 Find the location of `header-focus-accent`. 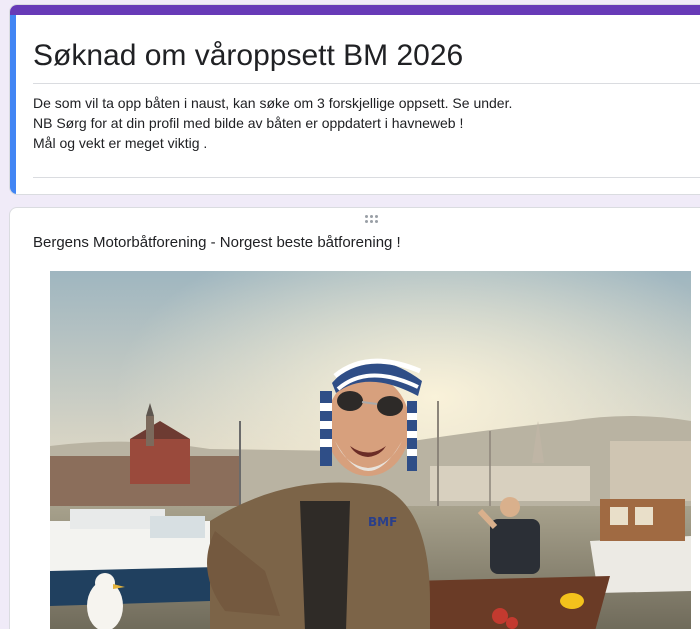

header-focus-accent is located at coordinates (13, 104).